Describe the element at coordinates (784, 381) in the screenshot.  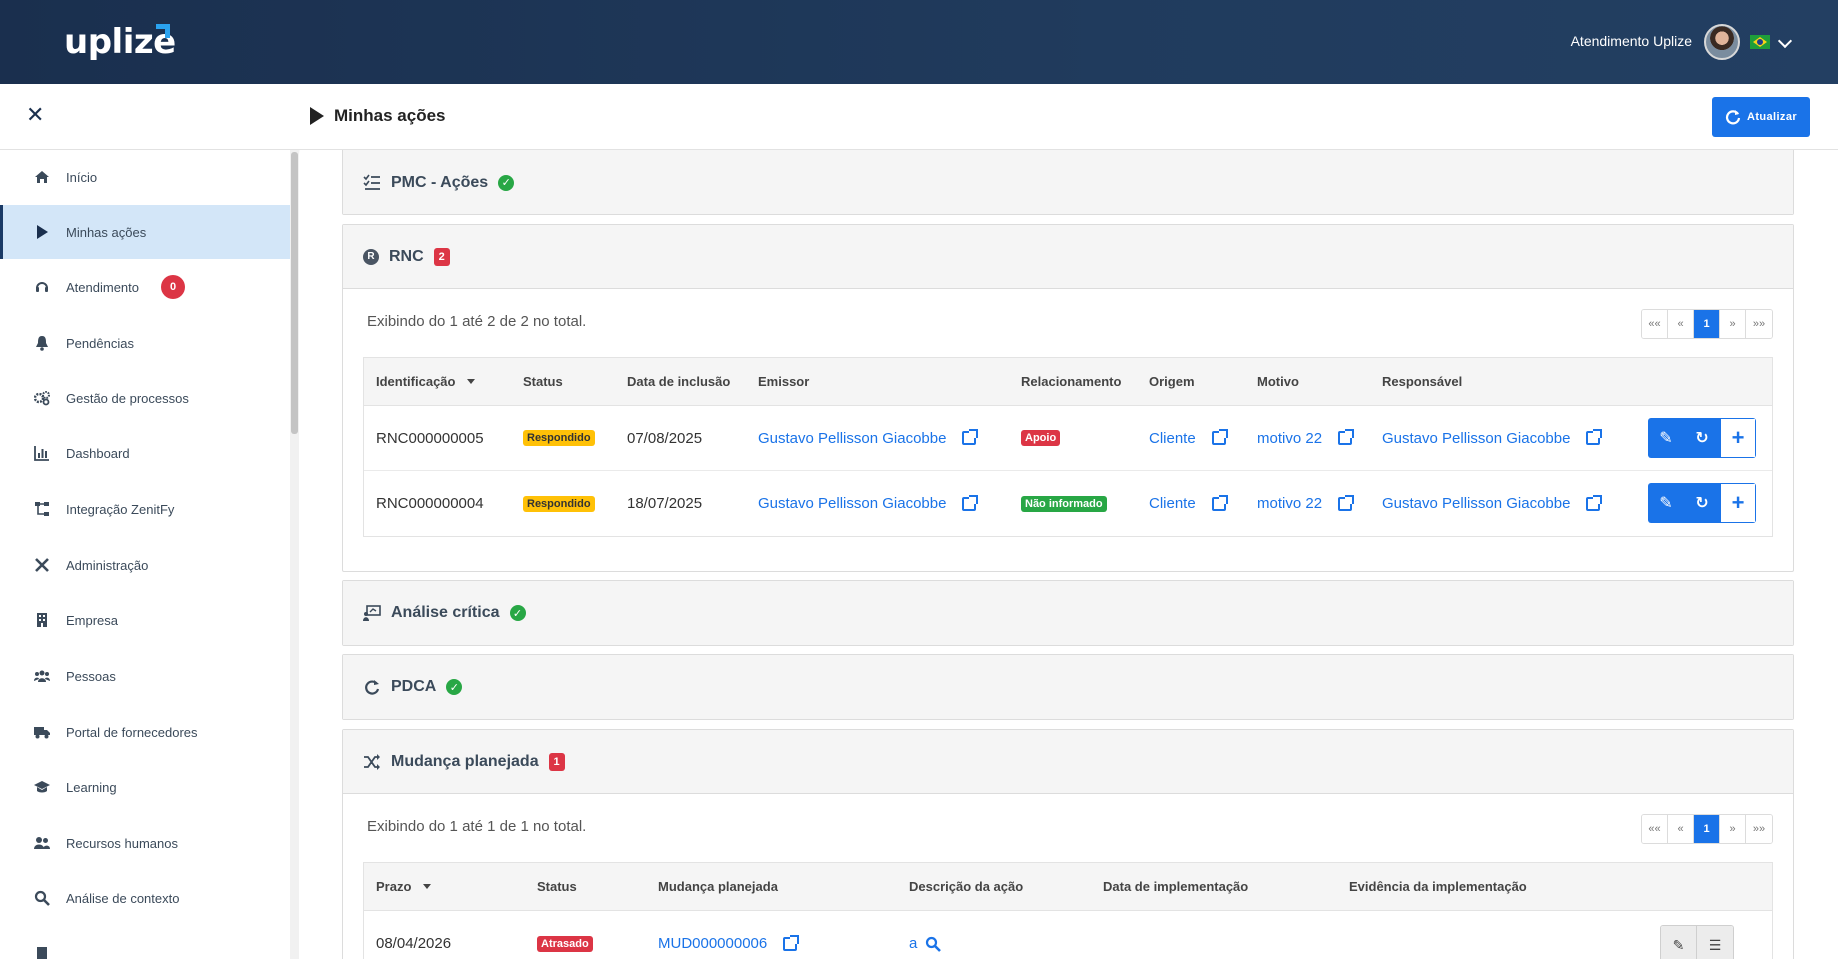
I see `col-emissor: Emissor` at that location.